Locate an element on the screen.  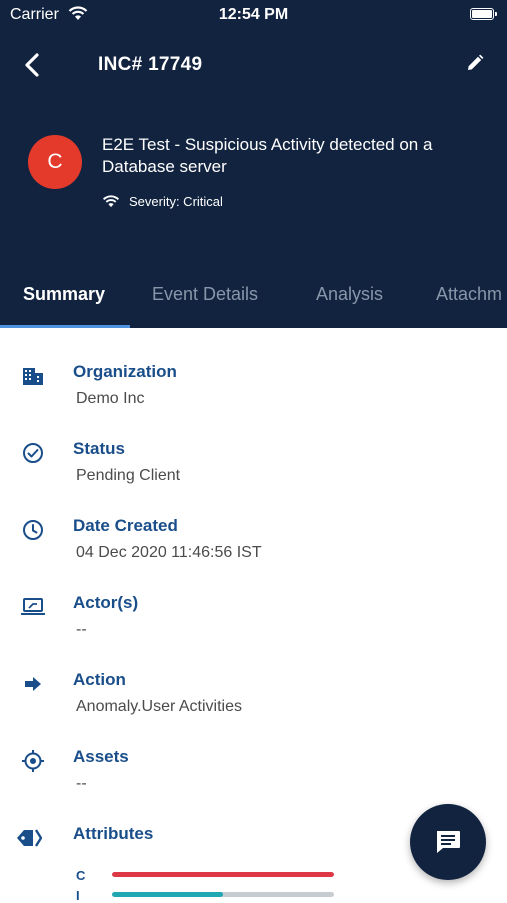
chevron-left-icon is located at coordinates (32, 65).